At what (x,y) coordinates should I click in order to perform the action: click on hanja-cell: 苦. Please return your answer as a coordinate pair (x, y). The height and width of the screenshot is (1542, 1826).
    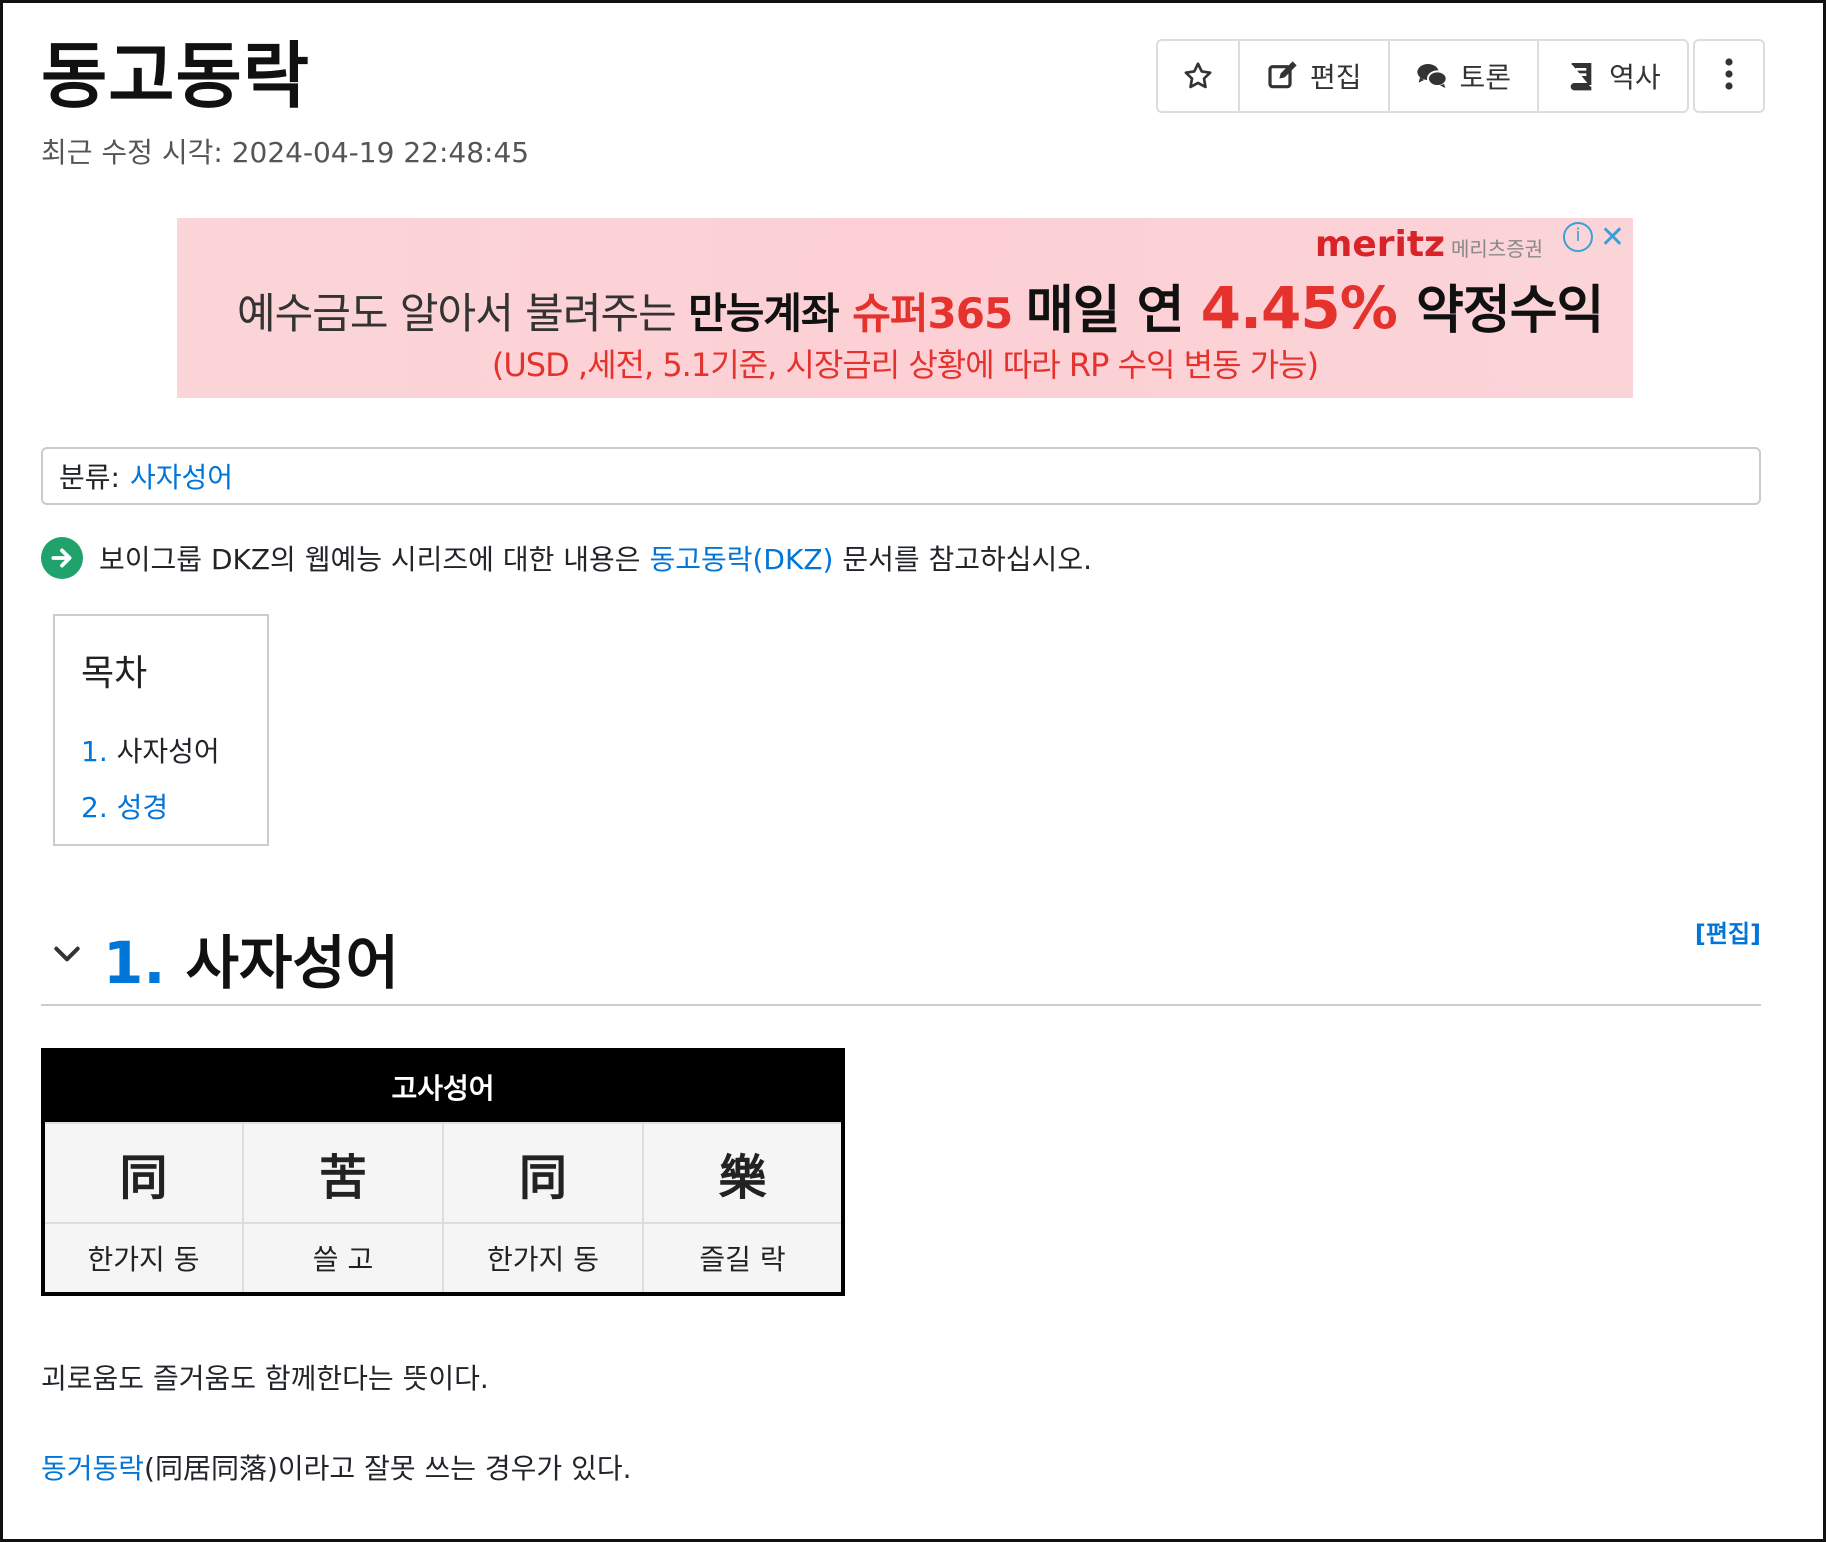
    Looking at the image, I should click on (343, 1173).